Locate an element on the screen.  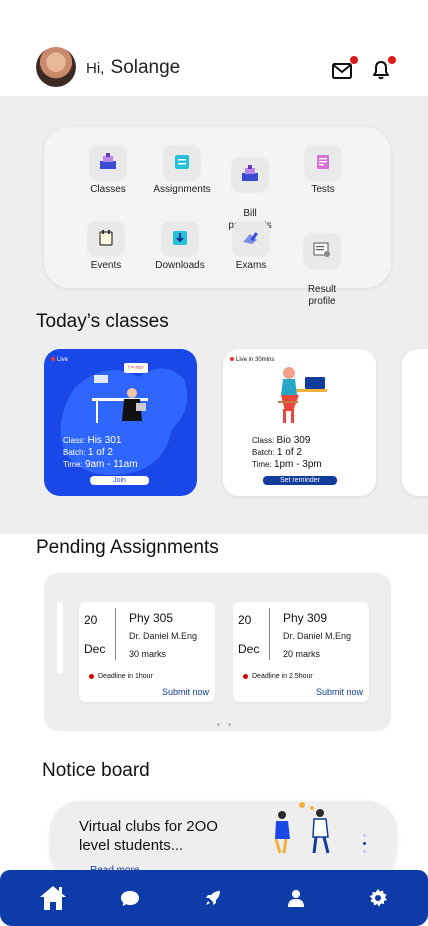
mail-button is located at coordinates (345, 69).